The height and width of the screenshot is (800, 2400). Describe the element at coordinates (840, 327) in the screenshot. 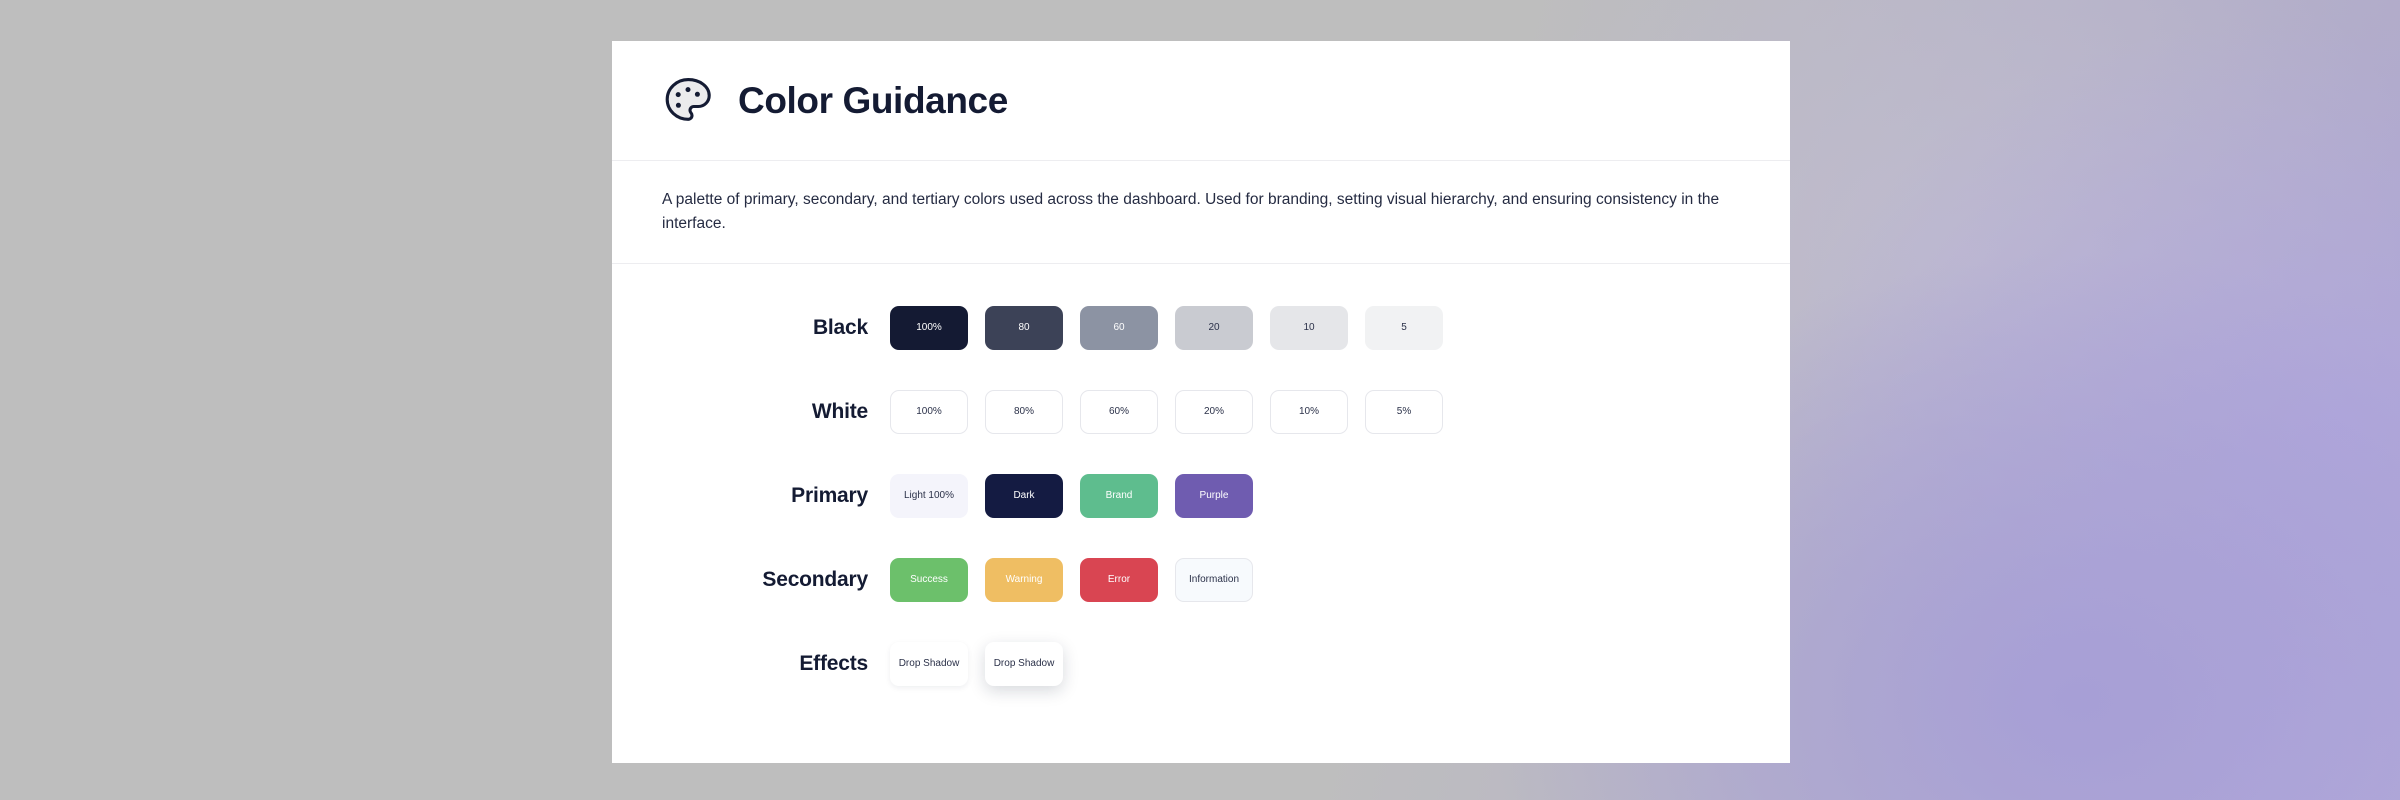

I see `palette-row-label: Black` at that location.